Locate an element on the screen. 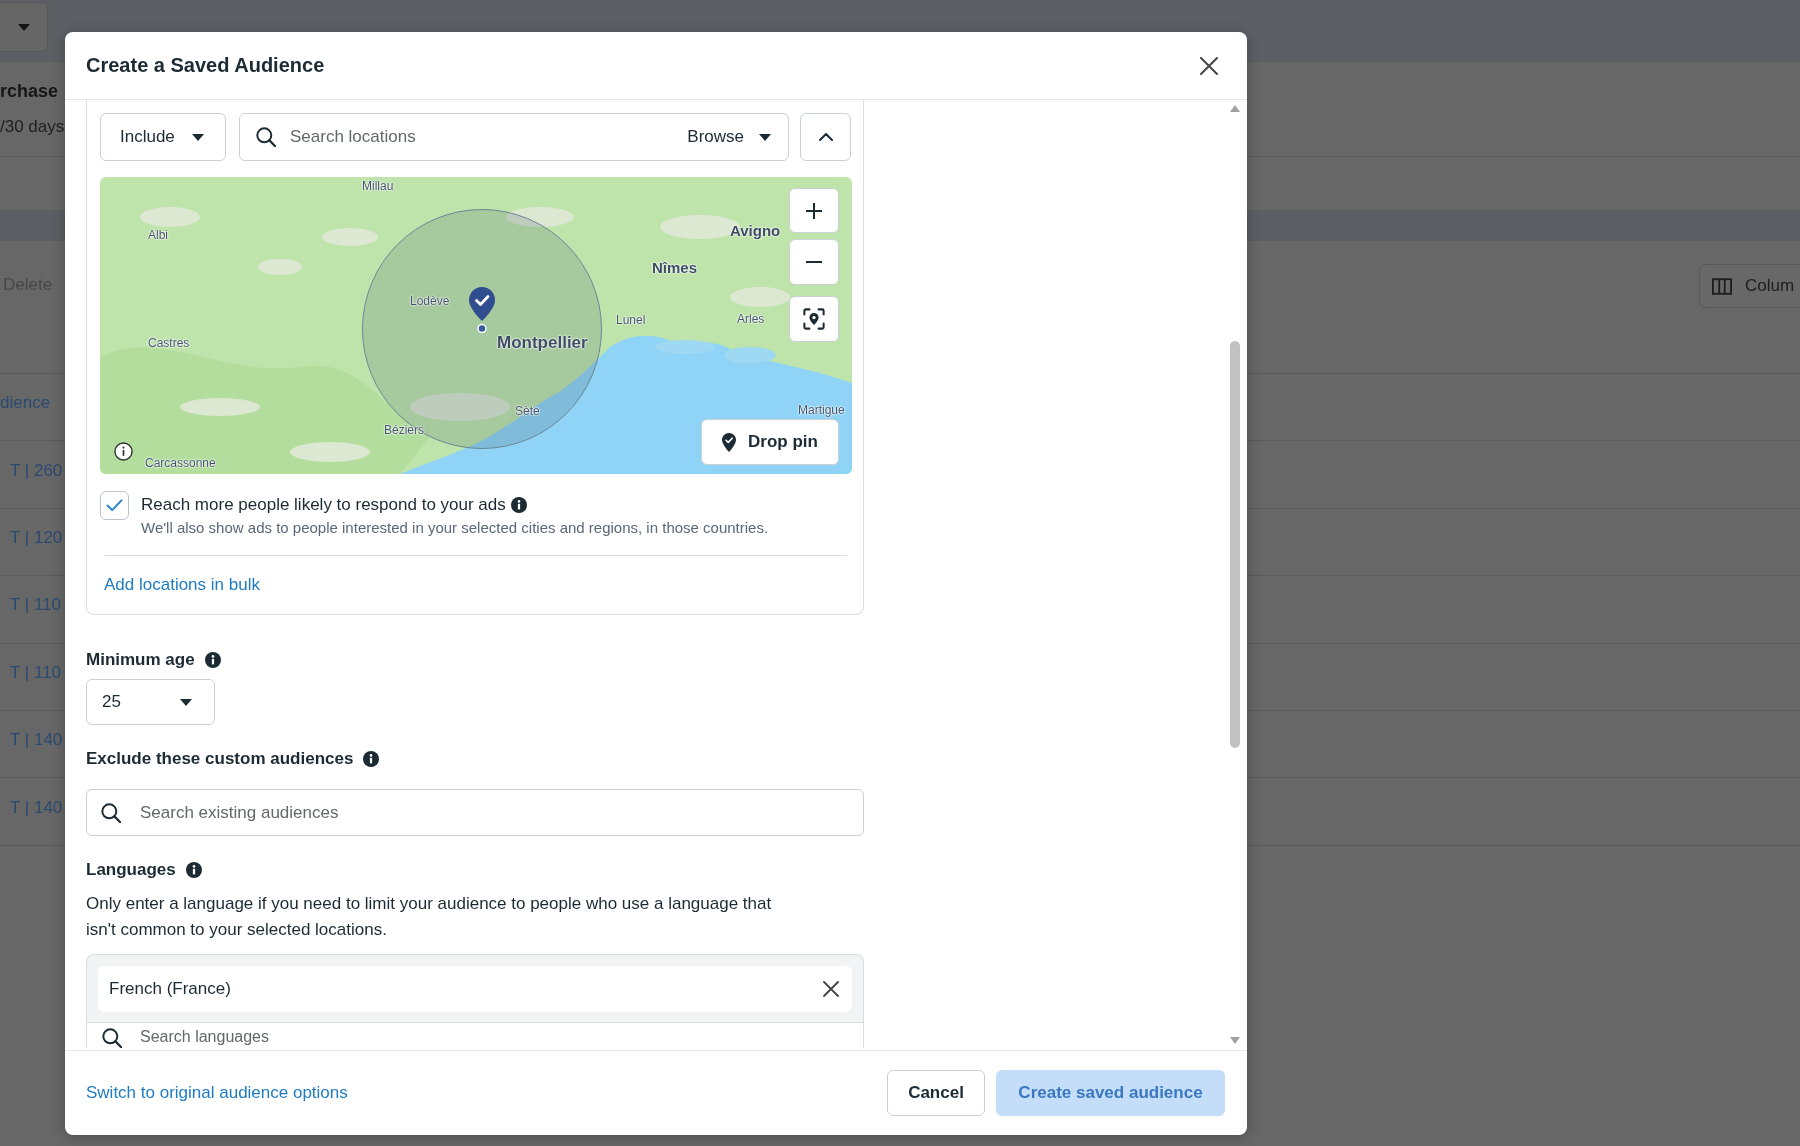 This screenshot has width=1800, height=1146. browse-button: Browse is located at coordinates (729, 137).